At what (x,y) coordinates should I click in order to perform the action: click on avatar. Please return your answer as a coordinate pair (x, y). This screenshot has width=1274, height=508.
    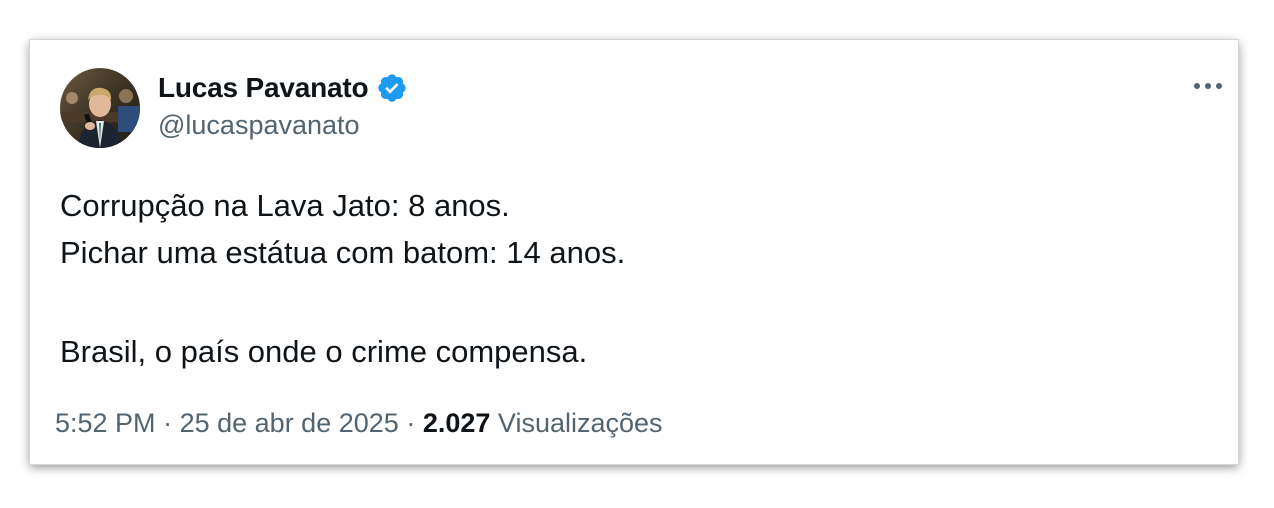
    Looking at the image, I should click on (100, 108).